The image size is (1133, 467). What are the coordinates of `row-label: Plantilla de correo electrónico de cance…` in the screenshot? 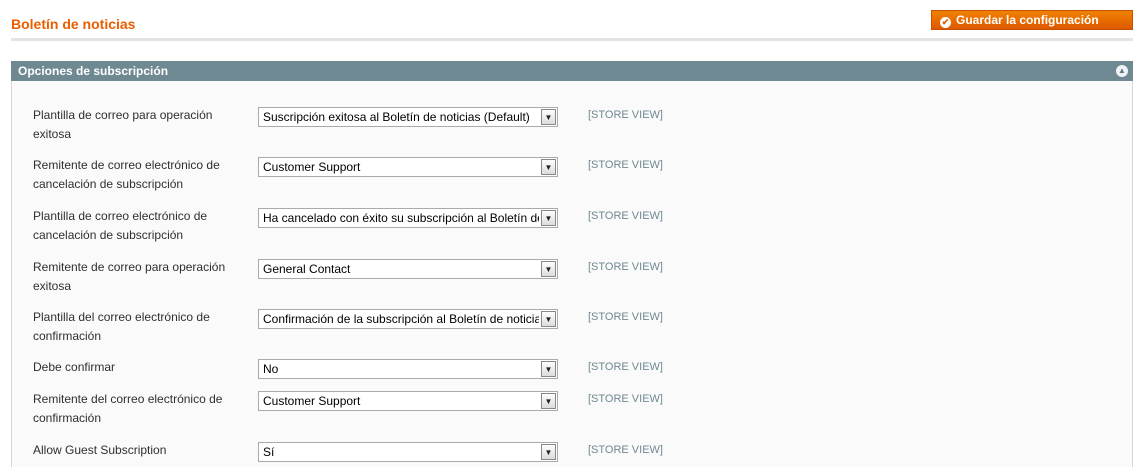 It's located at (120, 225).